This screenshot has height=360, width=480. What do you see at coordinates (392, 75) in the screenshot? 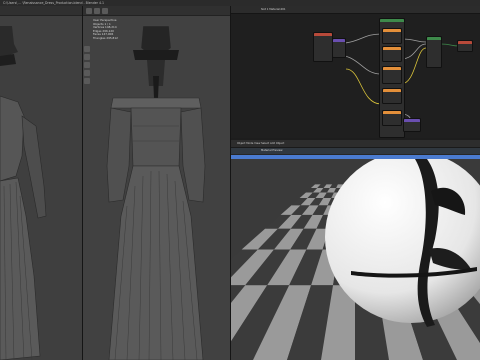
I see `bump-node` at bounding box center [392, 75].